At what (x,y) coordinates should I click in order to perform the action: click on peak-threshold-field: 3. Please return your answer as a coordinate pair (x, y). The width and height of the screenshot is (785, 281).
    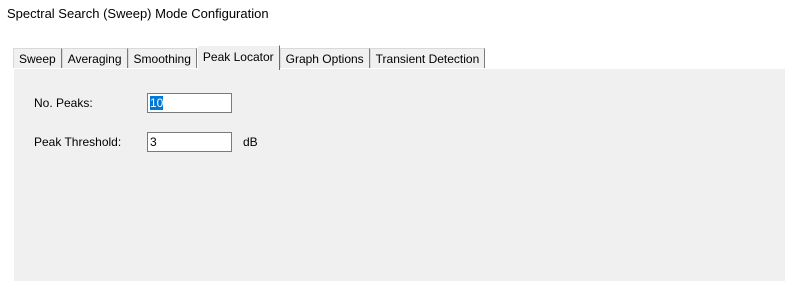
    Looking at the image, I should click on (189, 142).